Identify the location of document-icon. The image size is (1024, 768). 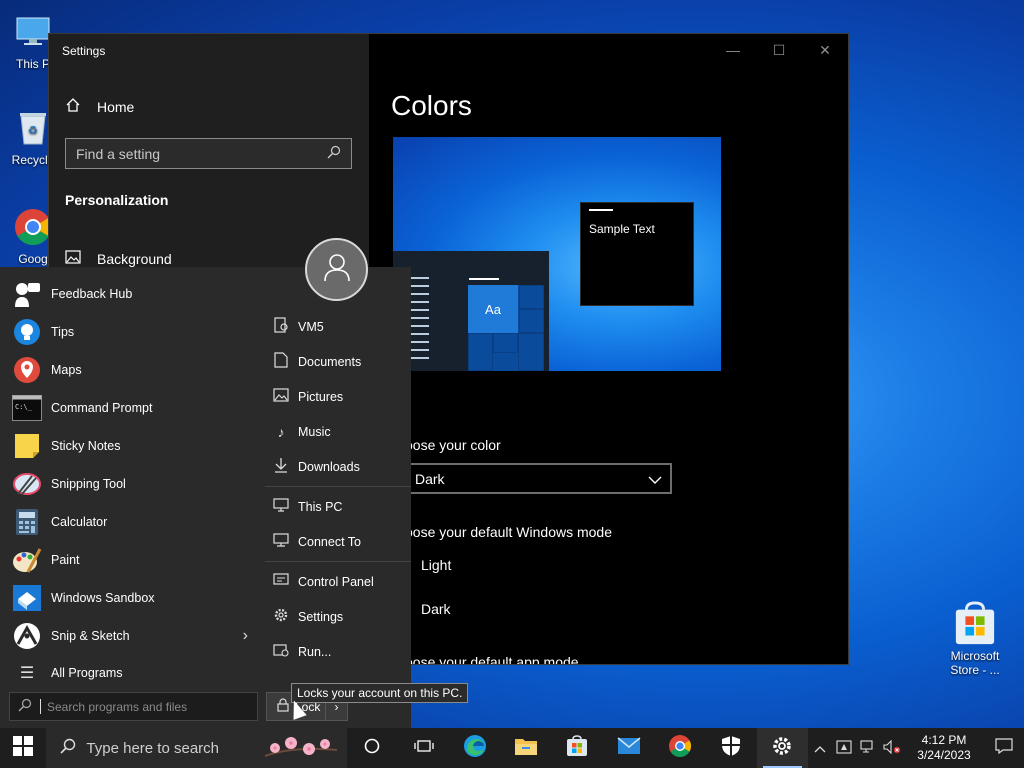
(281, 361).